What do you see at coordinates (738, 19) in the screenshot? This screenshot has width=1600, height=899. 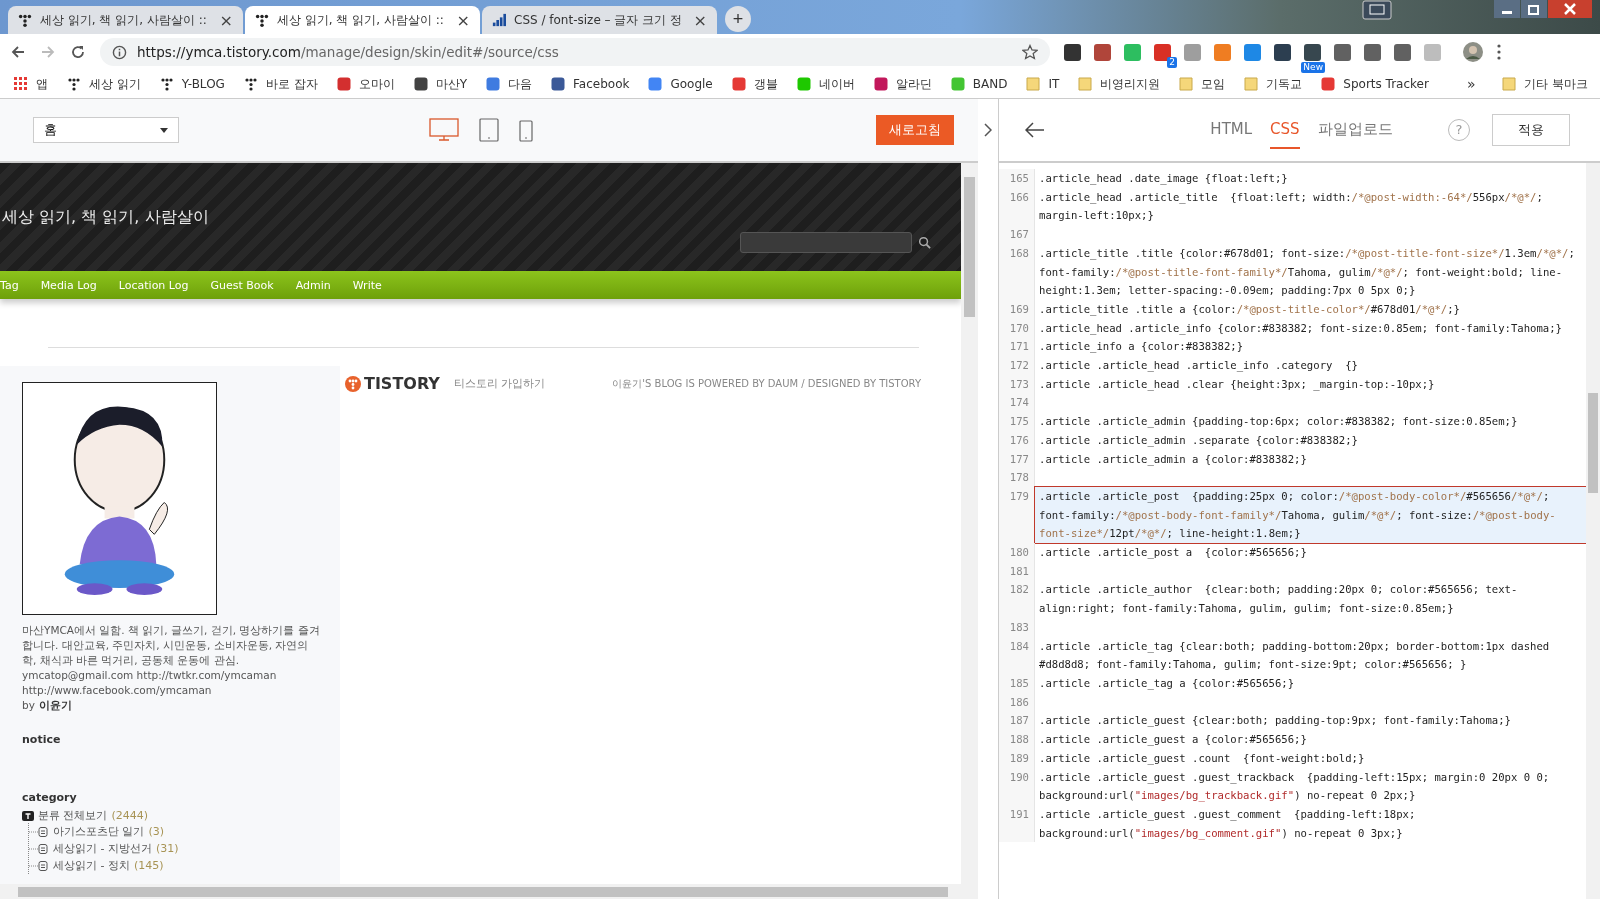 I see `new-tab-button: +` at bounding box center [738, 19].